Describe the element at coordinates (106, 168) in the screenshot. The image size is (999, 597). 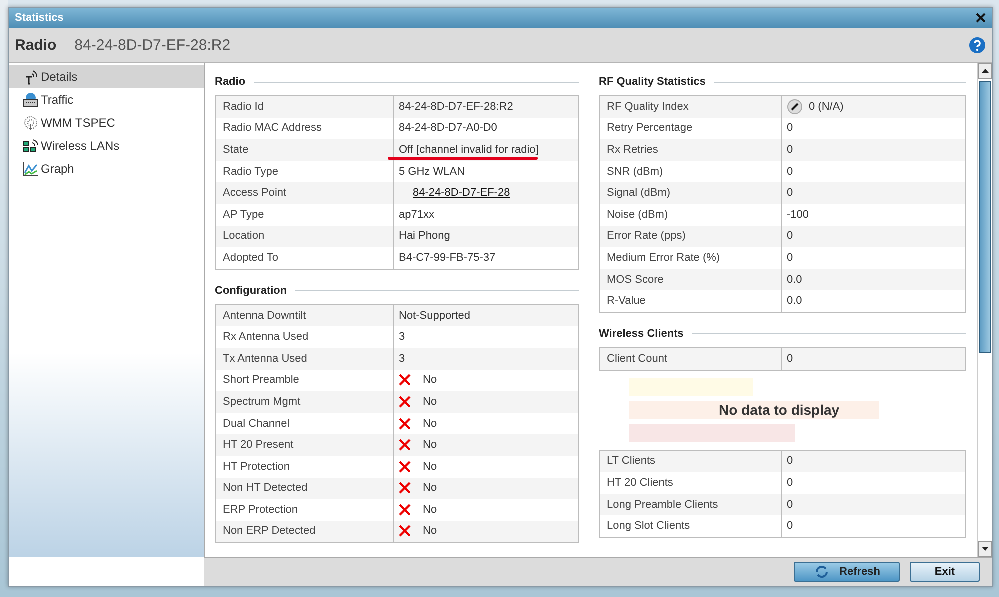
I see `sidebar-item: Graph` at that location.